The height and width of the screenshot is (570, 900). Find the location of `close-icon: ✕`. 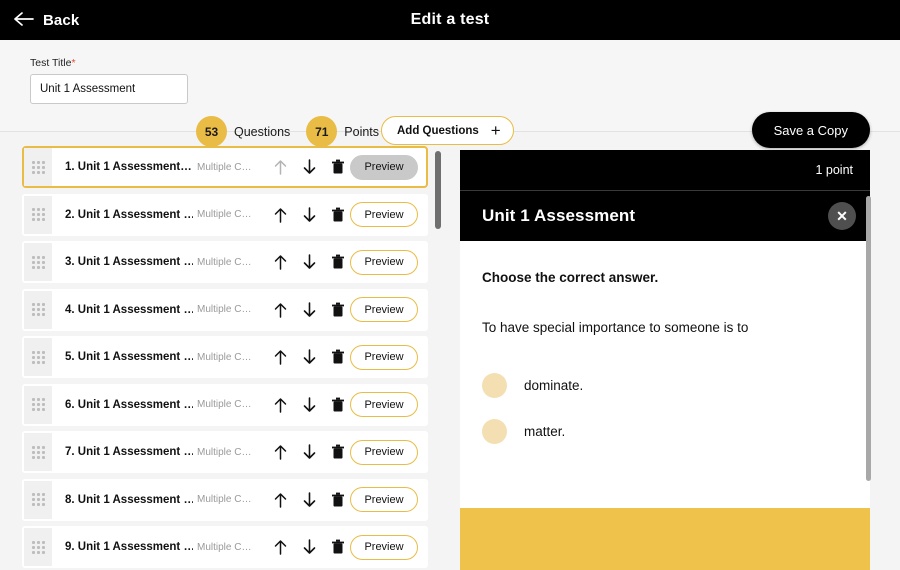

close-icon: ✕ is located at coordinates (842, 216).